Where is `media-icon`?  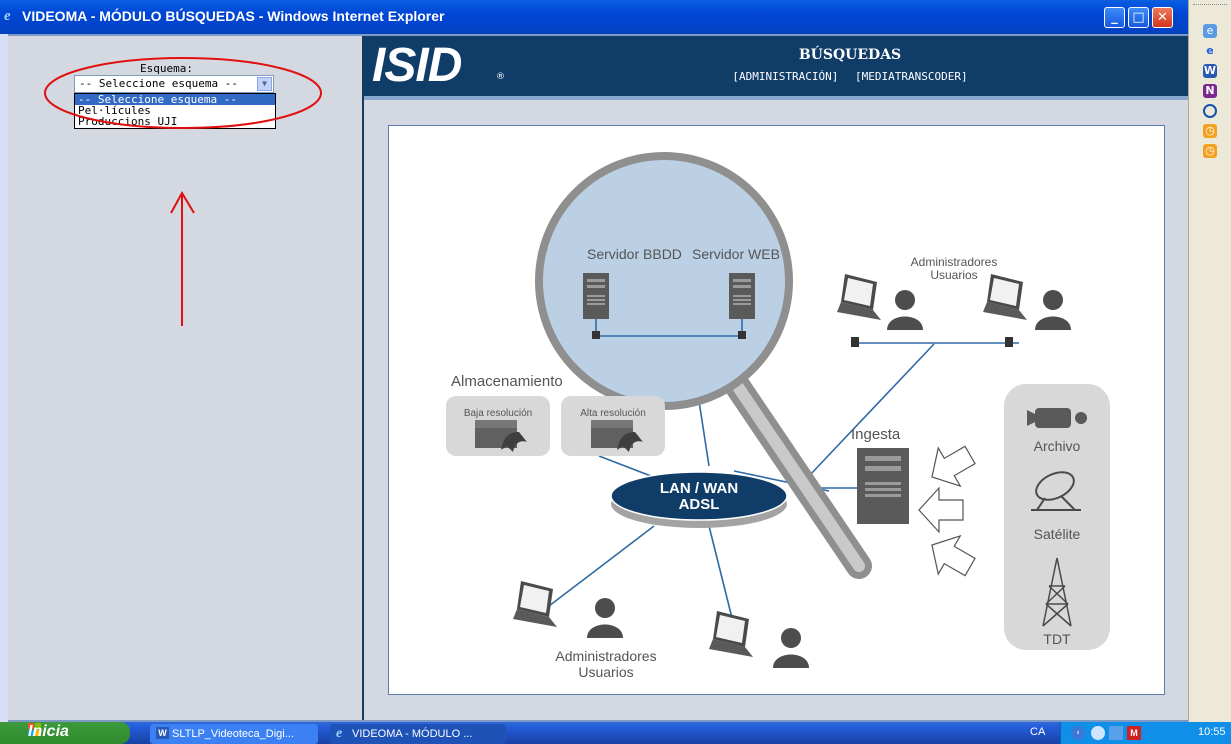
media-icon is located at coordinates (1210, 111).